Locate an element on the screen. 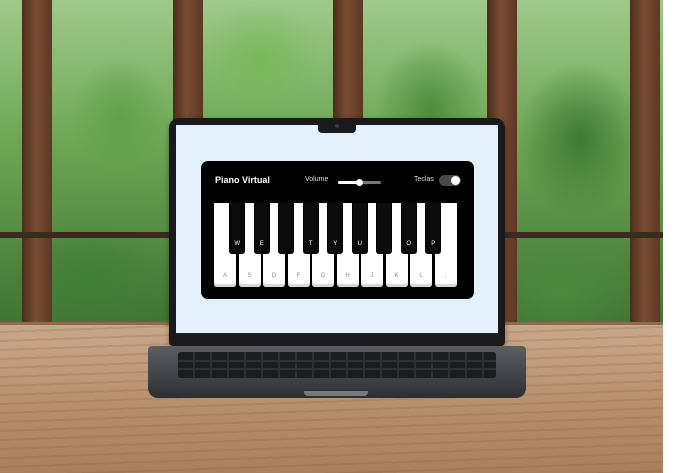  camera-icon is located at coordinates (337, 126).